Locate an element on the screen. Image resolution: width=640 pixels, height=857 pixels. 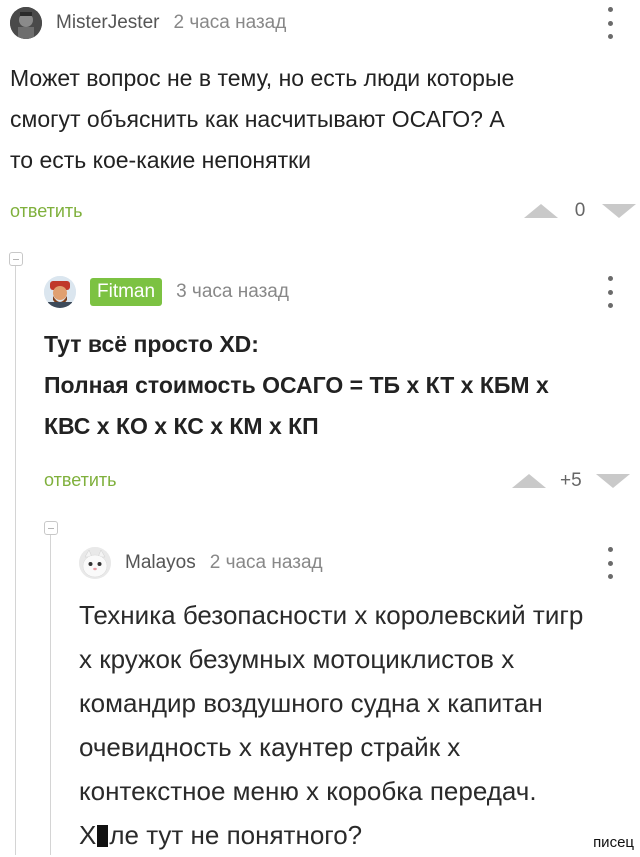
avatar-fitman-icon is located at coordinates (60, 292).